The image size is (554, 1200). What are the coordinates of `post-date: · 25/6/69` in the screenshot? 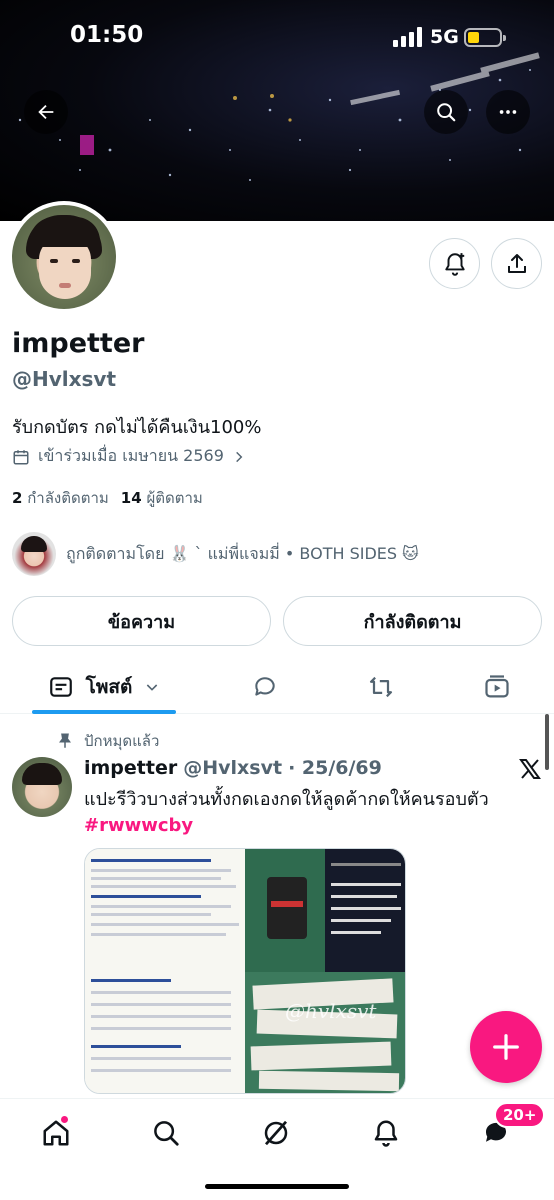 It's located at (335, 768).